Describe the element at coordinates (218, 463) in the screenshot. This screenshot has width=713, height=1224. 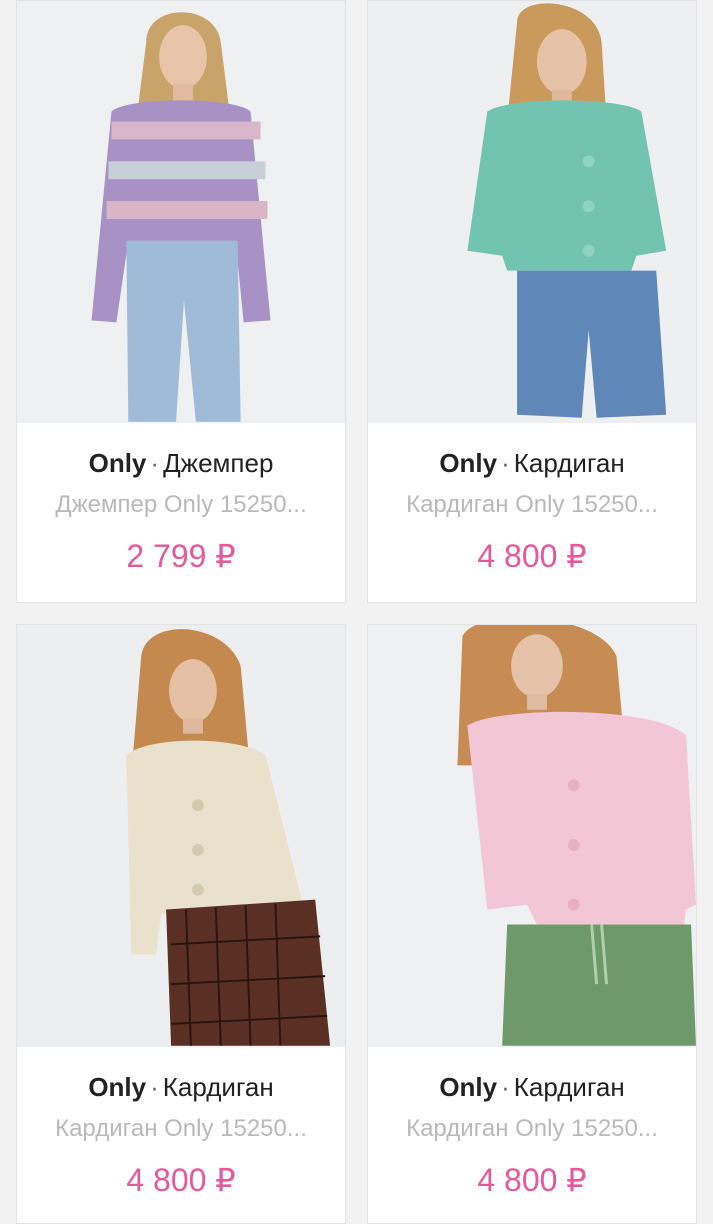
I see `product-type: Джемпер` at that location.